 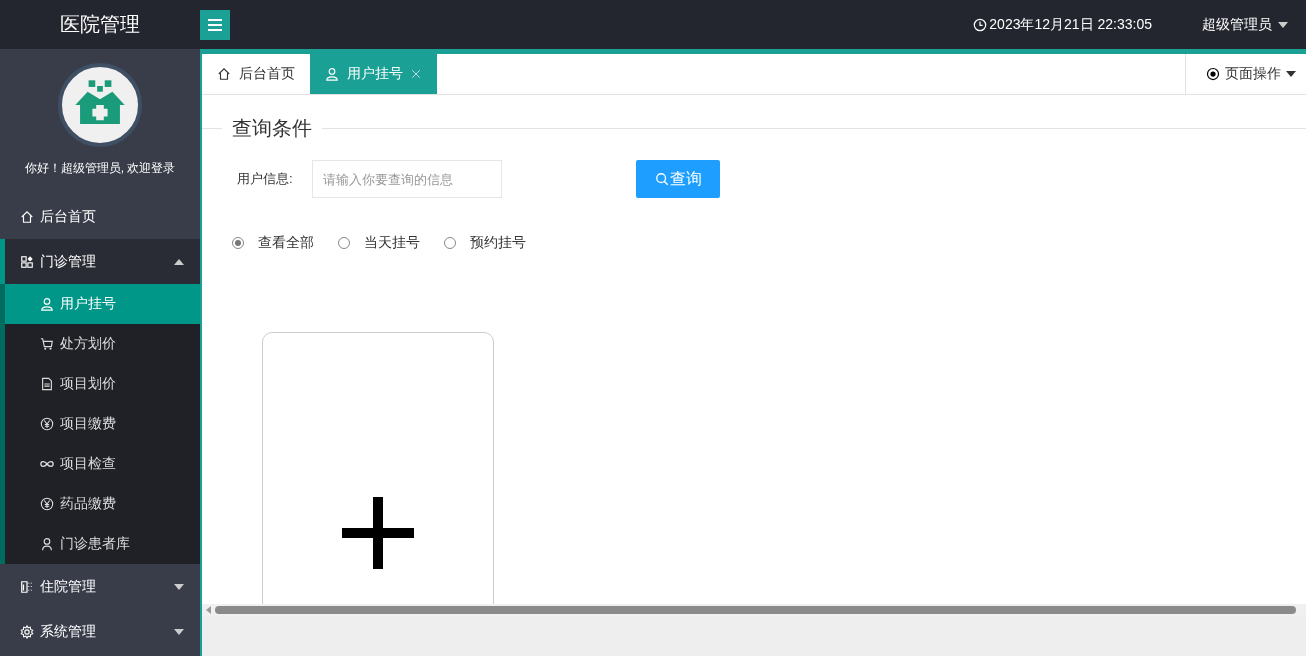 I want to click on menu-button, so click(x=215, y=24).